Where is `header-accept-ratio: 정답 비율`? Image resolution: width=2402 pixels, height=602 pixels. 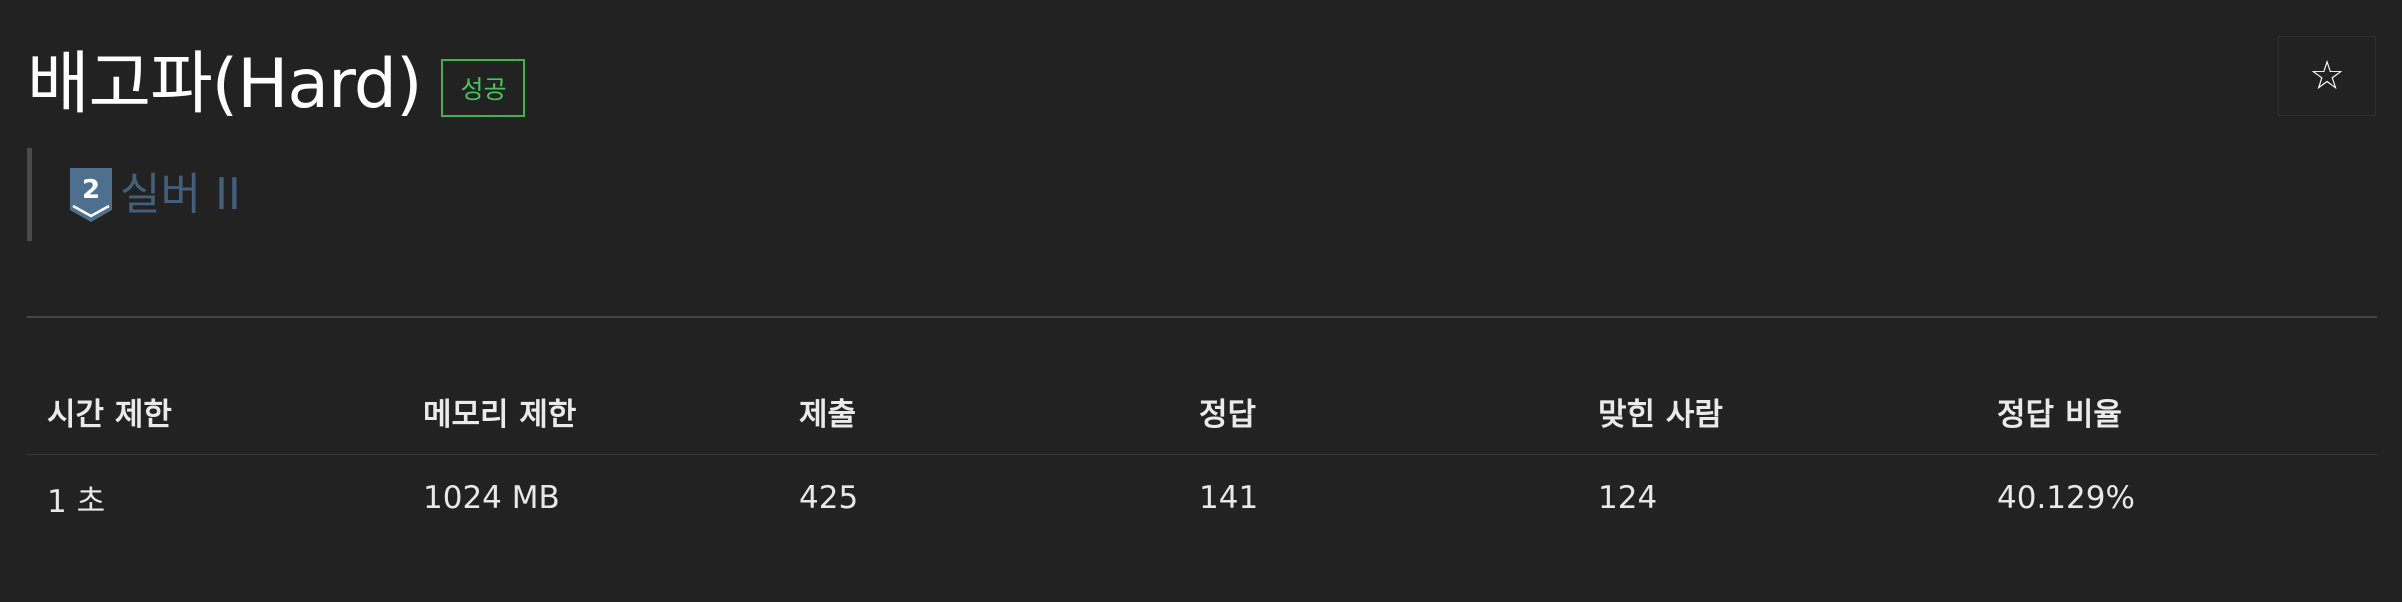
header-accept-ratio: 정답 비율 is located at coordinates (2059, 414).